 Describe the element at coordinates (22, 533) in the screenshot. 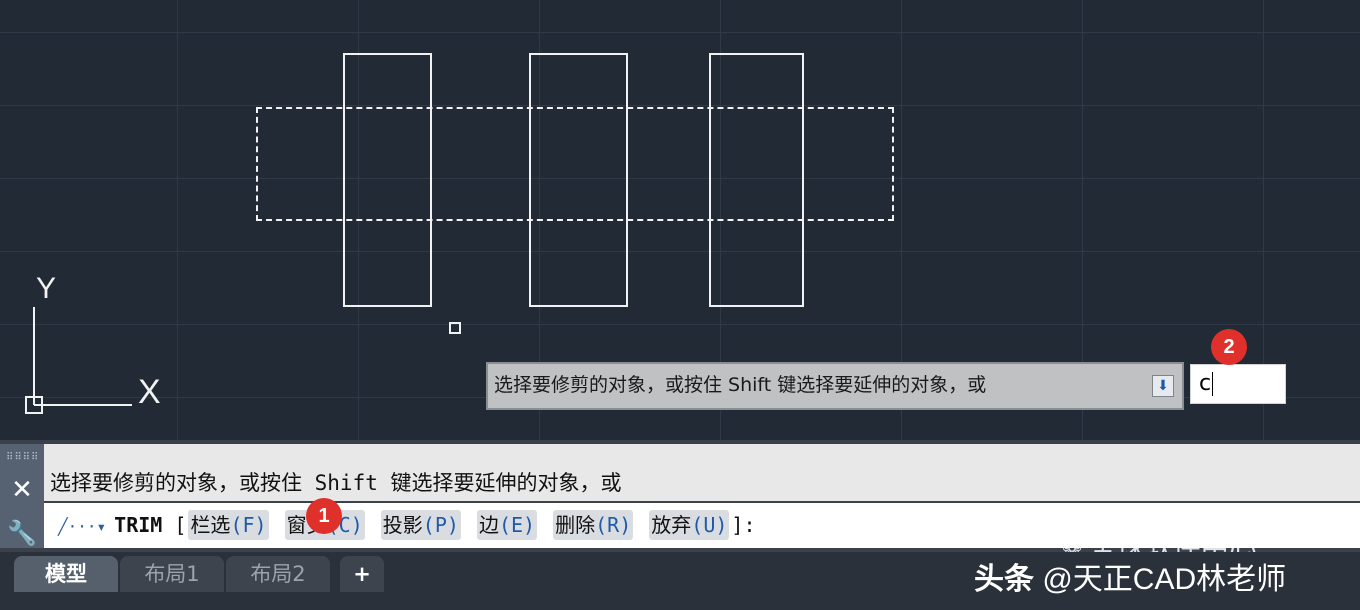

I see `wrench-icon: 🔧` at that location.